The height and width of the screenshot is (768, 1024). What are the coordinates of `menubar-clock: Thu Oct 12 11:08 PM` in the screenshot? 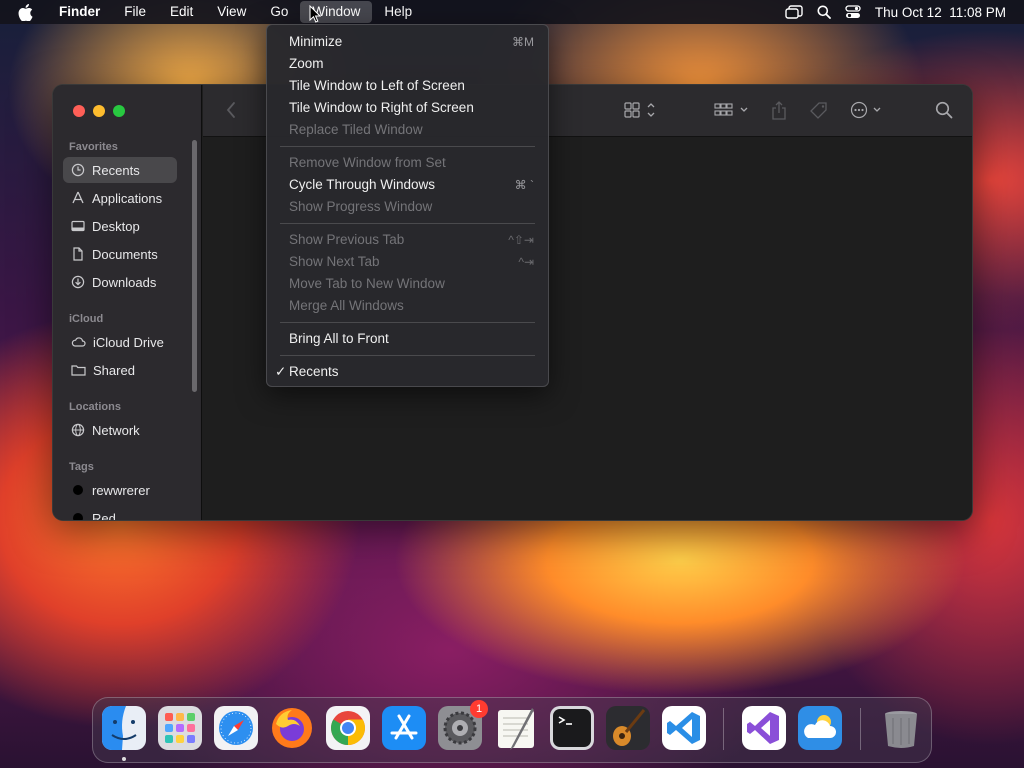 It's located at (940, 12).